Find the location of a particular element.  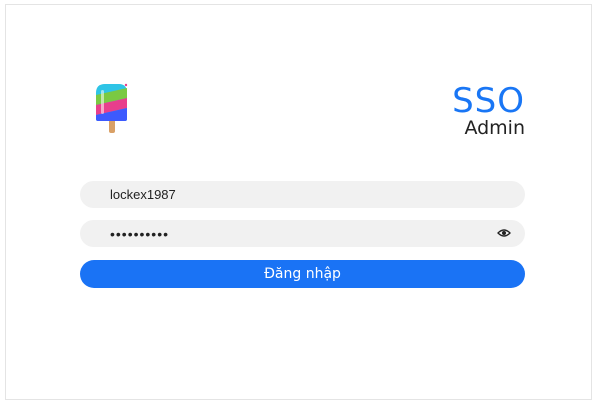

password-input is located at coordinates (280, 233).